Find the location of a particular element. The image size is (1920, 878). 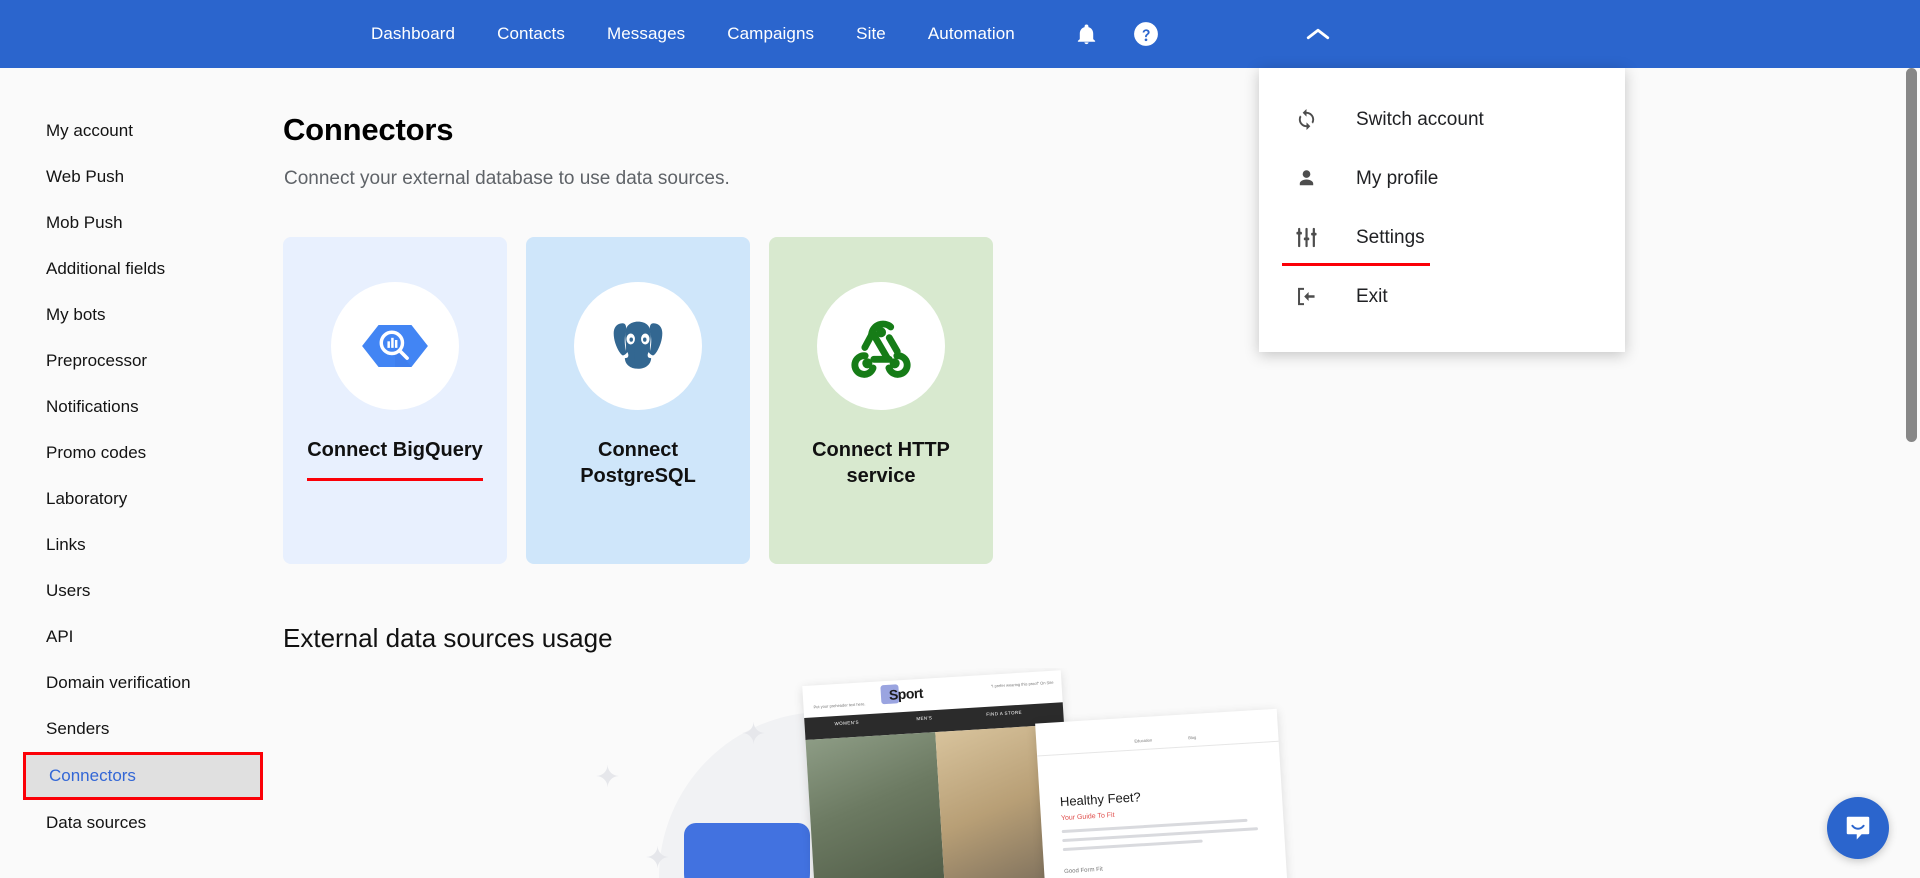

help-button is located at coordinates (1146, 34).